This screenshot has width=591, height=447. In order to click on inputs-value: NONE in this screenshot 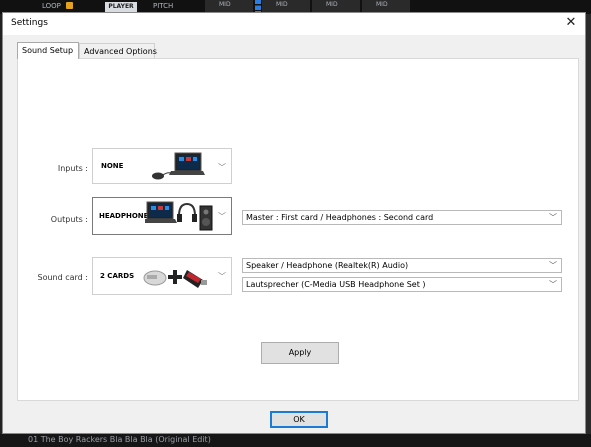, I will do `click(112, 166)`.